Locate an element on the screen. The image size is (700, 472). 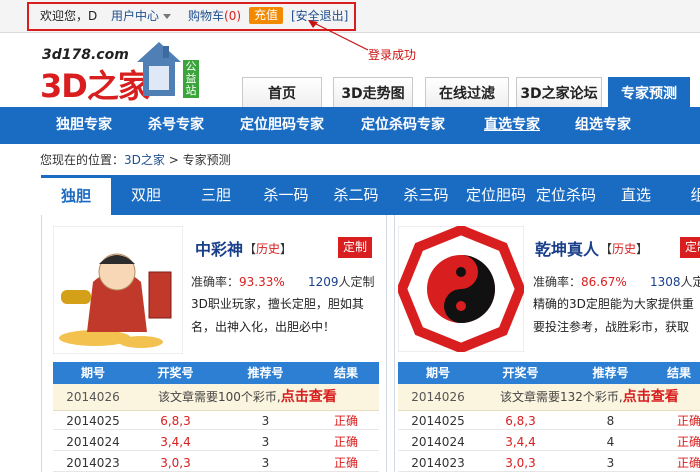
ctab-kill-two: 杀二码 is located at coordinates (356, 195).